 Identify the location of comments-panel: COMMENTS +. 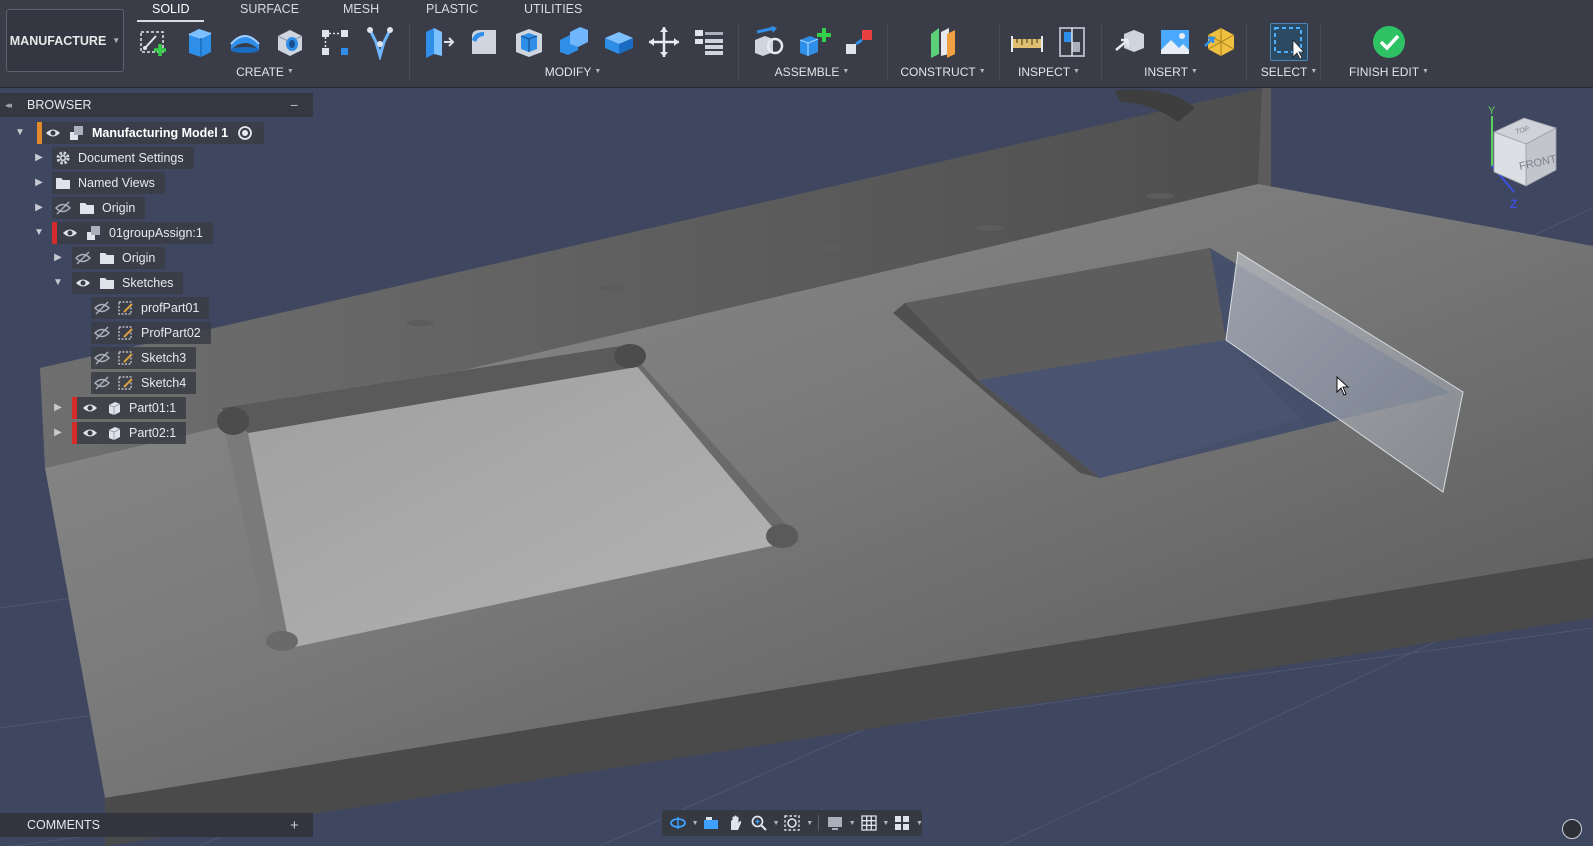
(156, 825).